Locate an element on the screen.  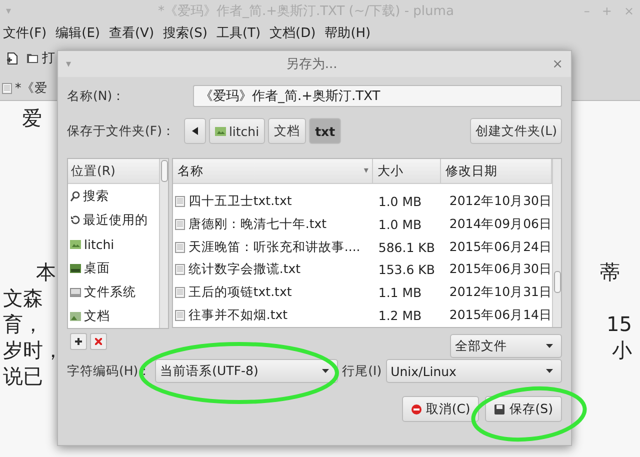
sort-arrow-icon: ▾ is located at coordinates (366, 171).